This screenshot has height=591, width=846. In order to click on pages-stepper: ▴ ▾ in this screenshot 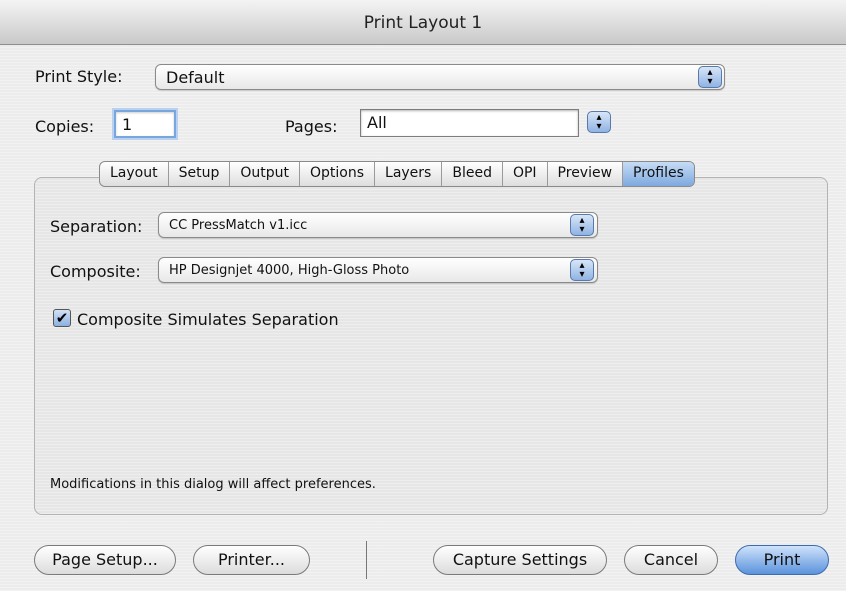, I will do `click(599, 122)`.